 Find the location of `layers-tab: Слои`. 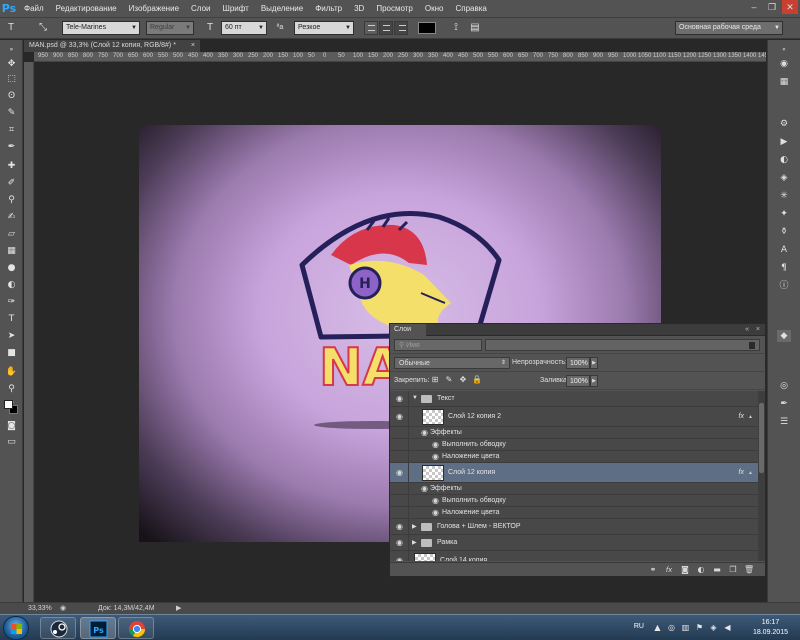

layers-tab: Слои is located at coordinates (408, 330).